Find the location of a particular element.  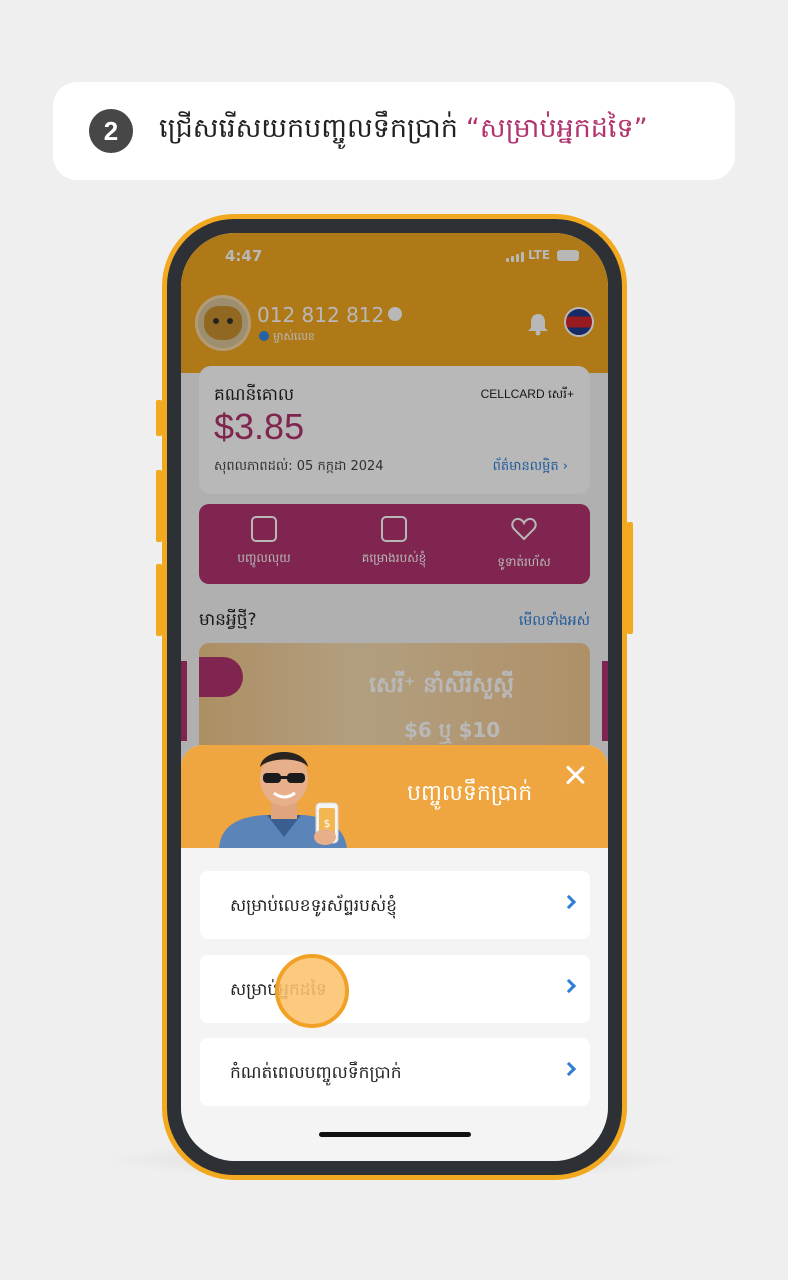

volume-up-button is located at coordinates (159, 506).